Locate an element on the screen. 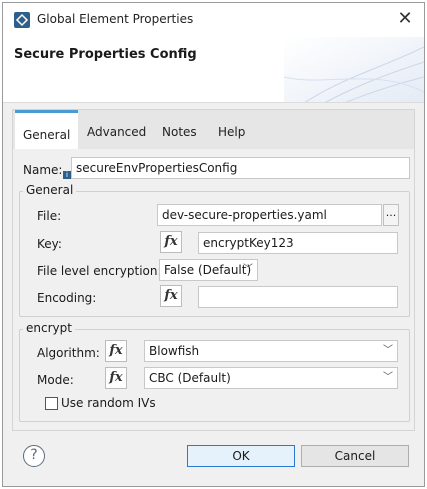  title-bar: Global Element Properties ✕ is located at coordinates (213, 20).